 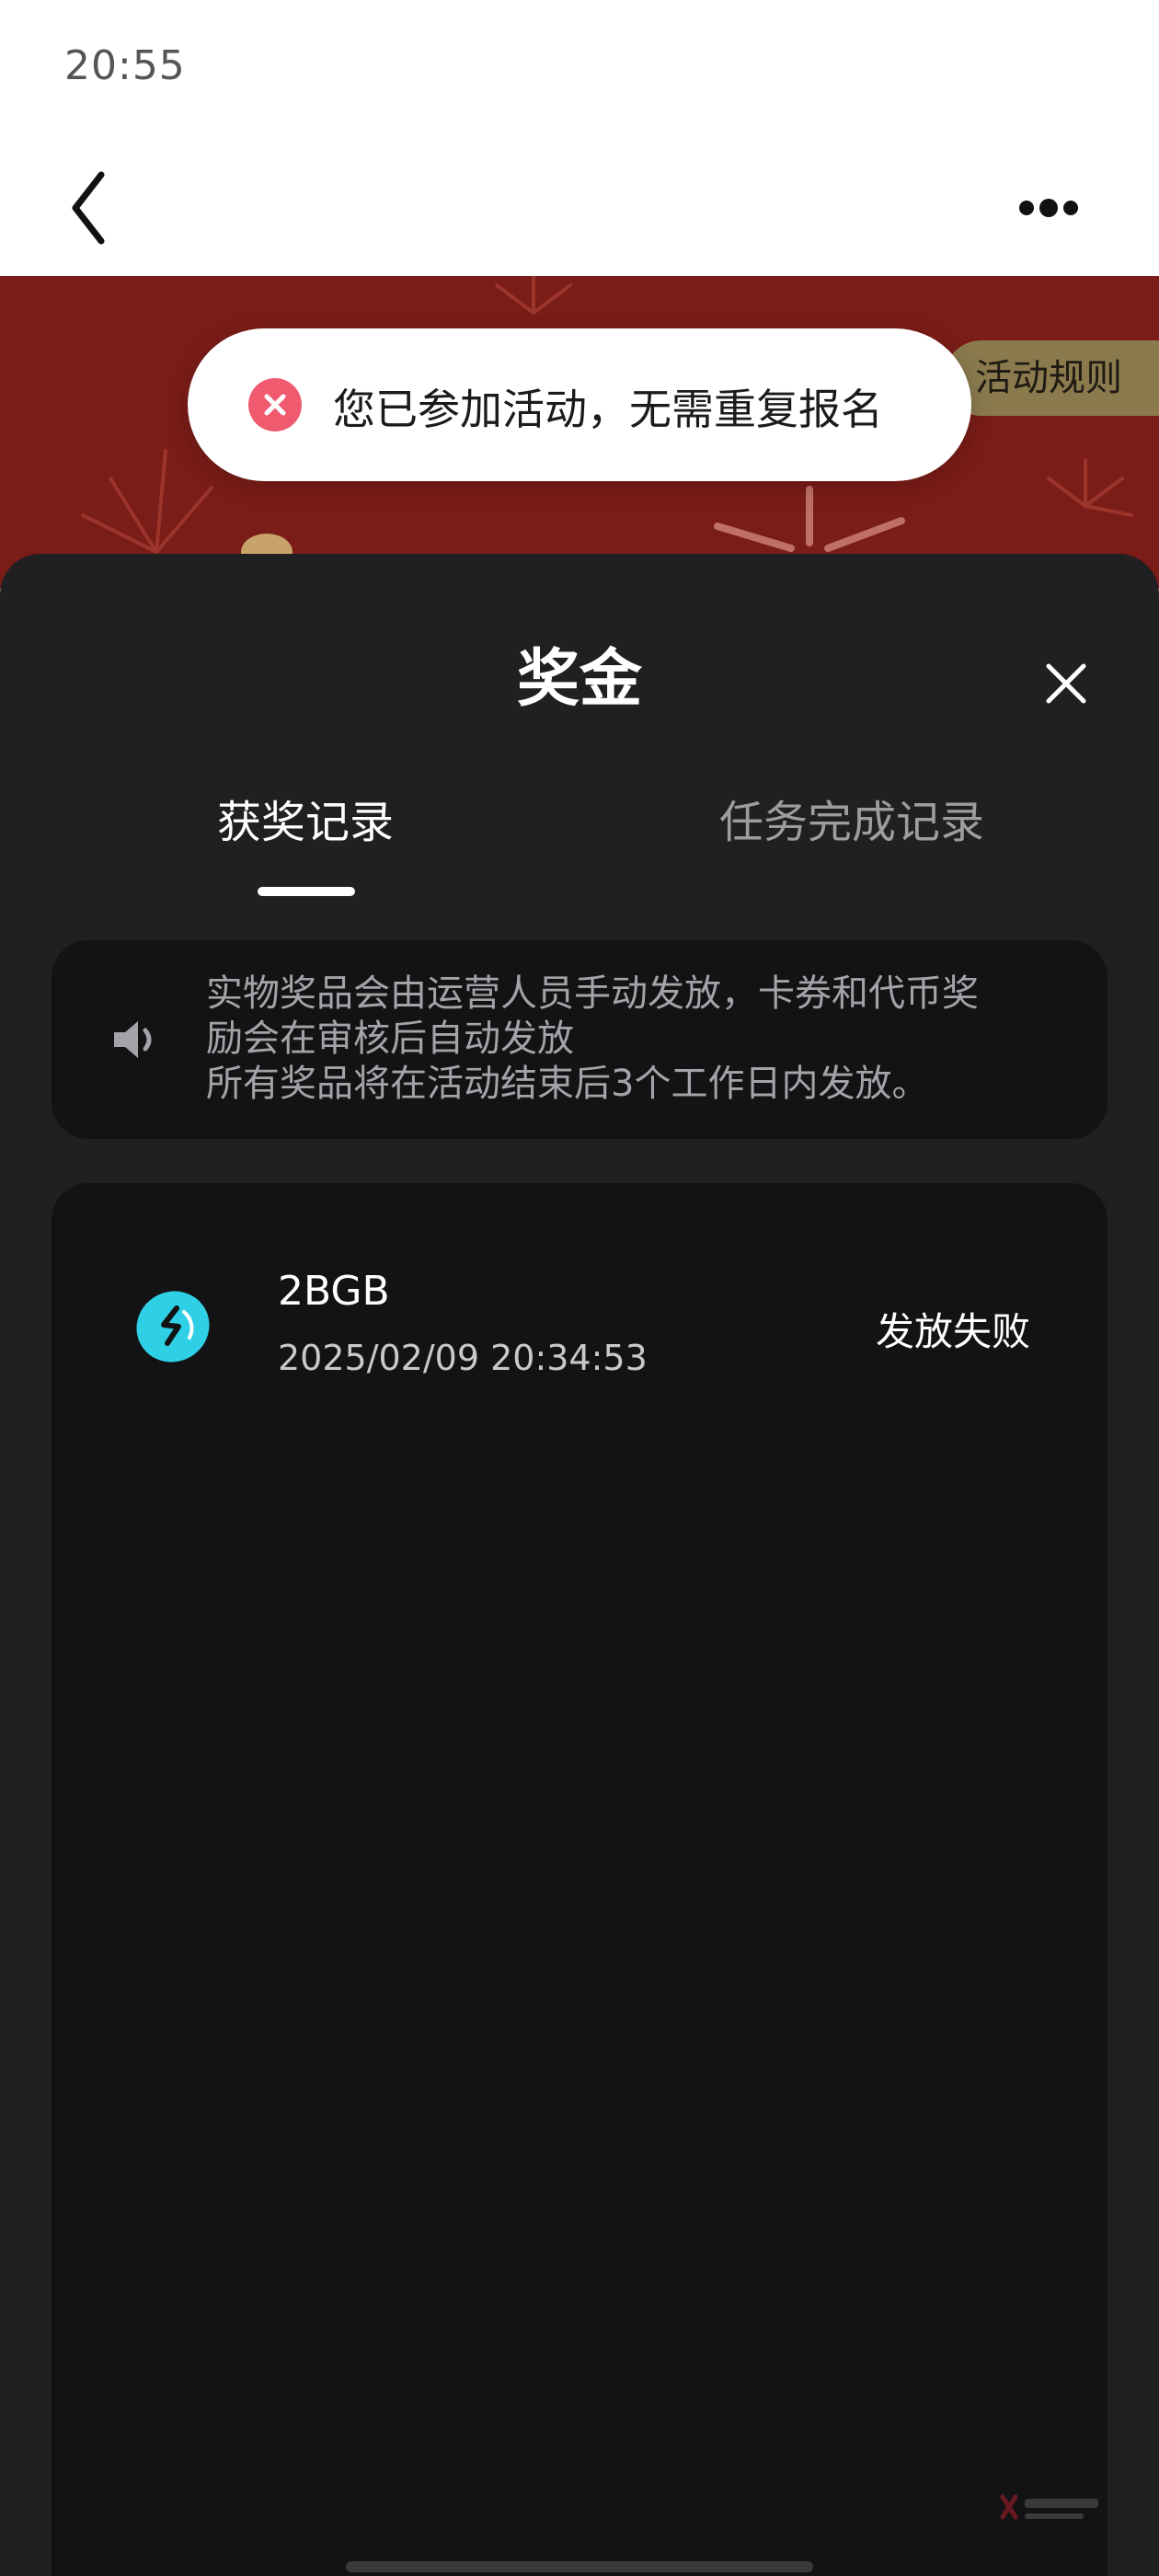 I want to click on back-icon, so click(x=88, y=208).